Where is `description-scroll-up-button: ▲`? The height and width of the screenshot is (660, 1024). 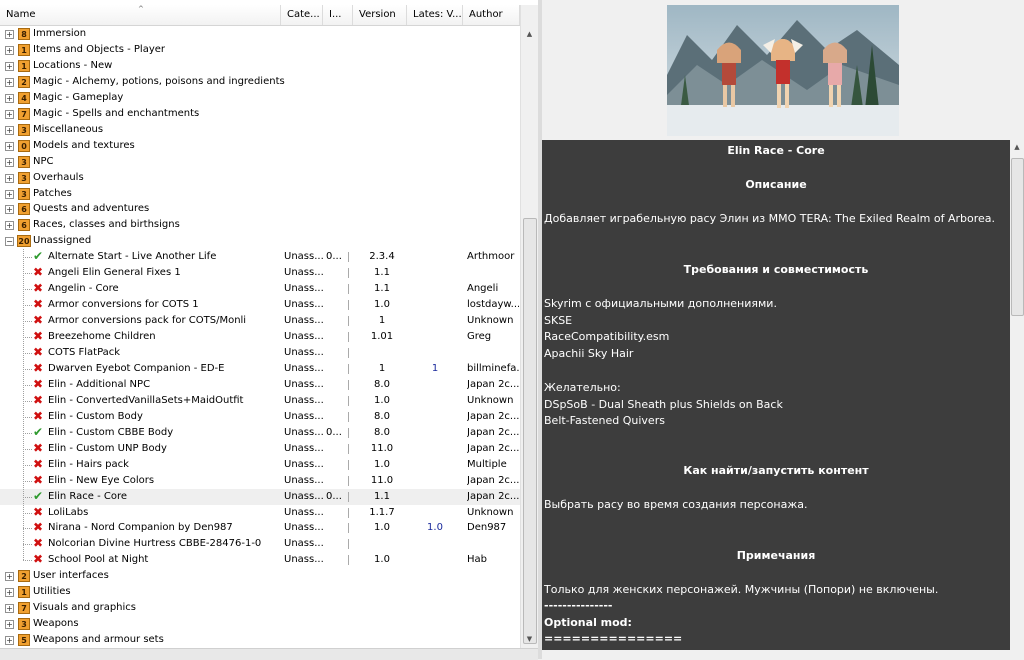 description-scroll-up-button: ▲ is located at coordinates (1017, 147).